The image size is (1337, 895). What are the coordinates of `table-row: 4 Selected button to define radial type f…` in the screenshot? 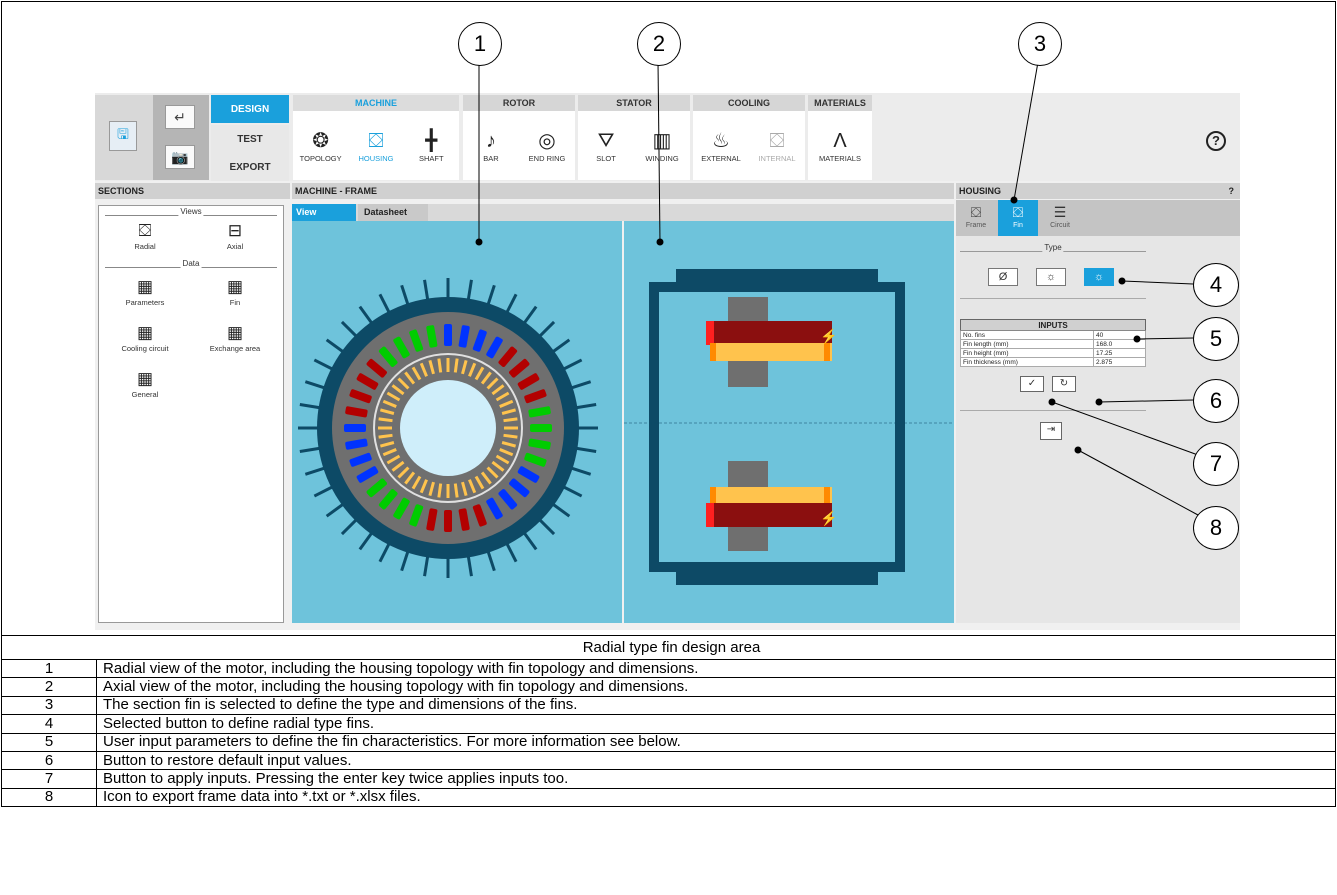 It's located at (668, 724).